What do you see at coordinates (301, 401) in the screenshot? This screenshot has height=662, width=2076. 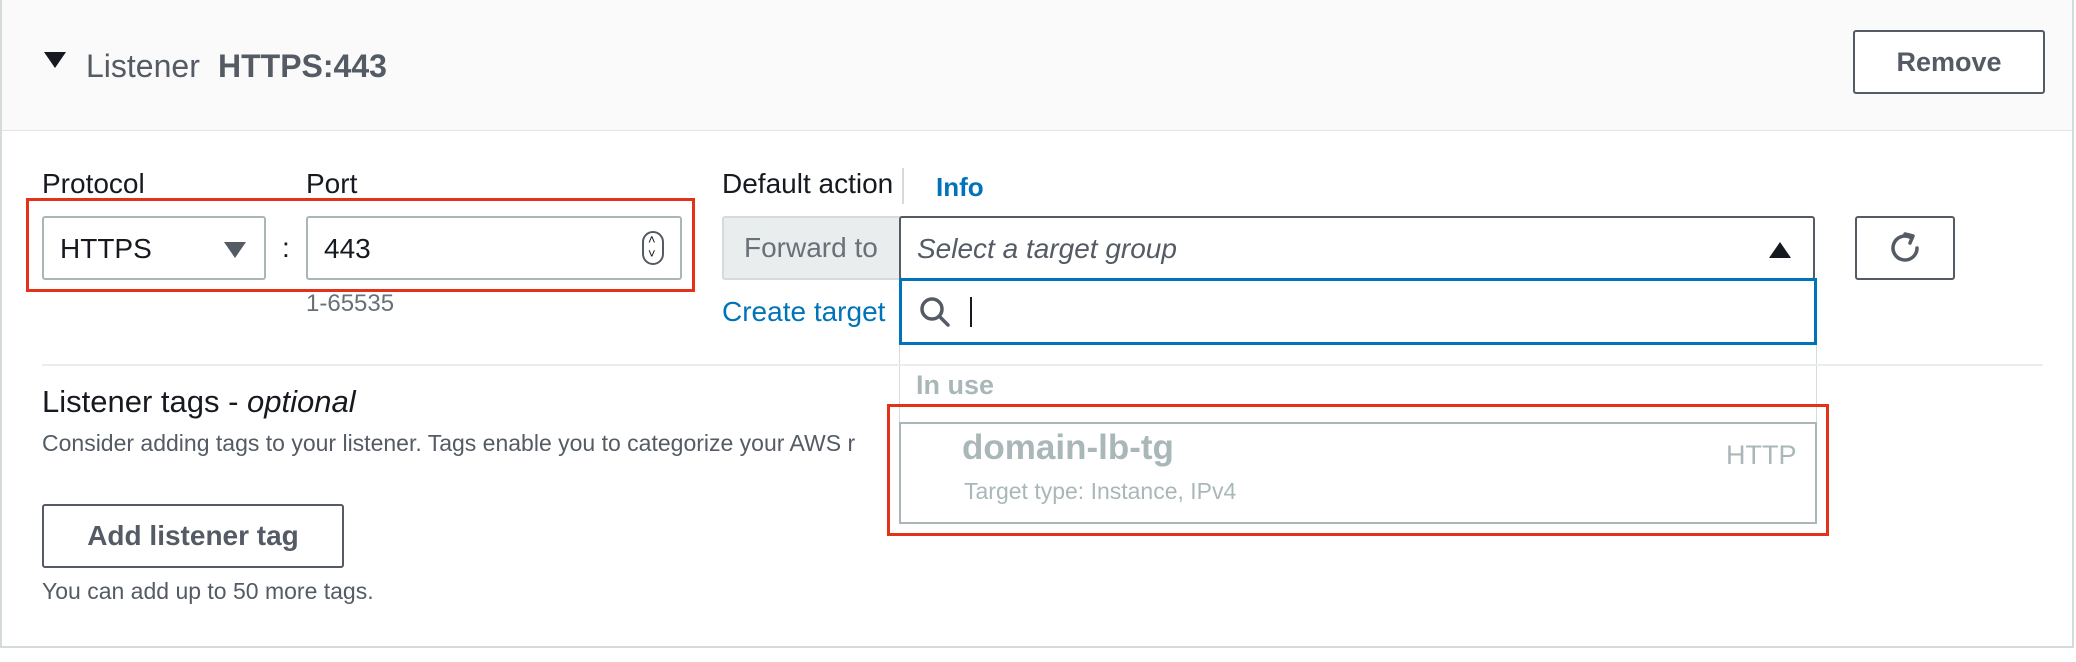 I see `listener-tags-optional: optional` at bounding box center [301, 401].